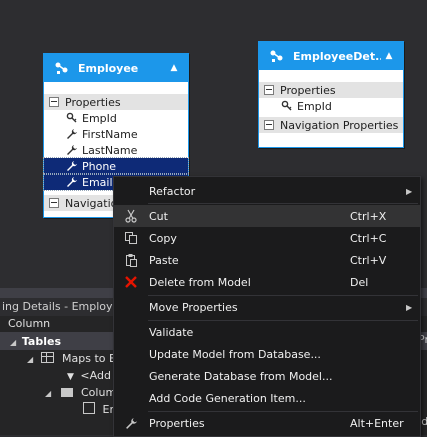  What do you see at coordinates (339, 125) in the screenshot?
I see `section-label: Navigation Properties` at bounding box center [339, 125].